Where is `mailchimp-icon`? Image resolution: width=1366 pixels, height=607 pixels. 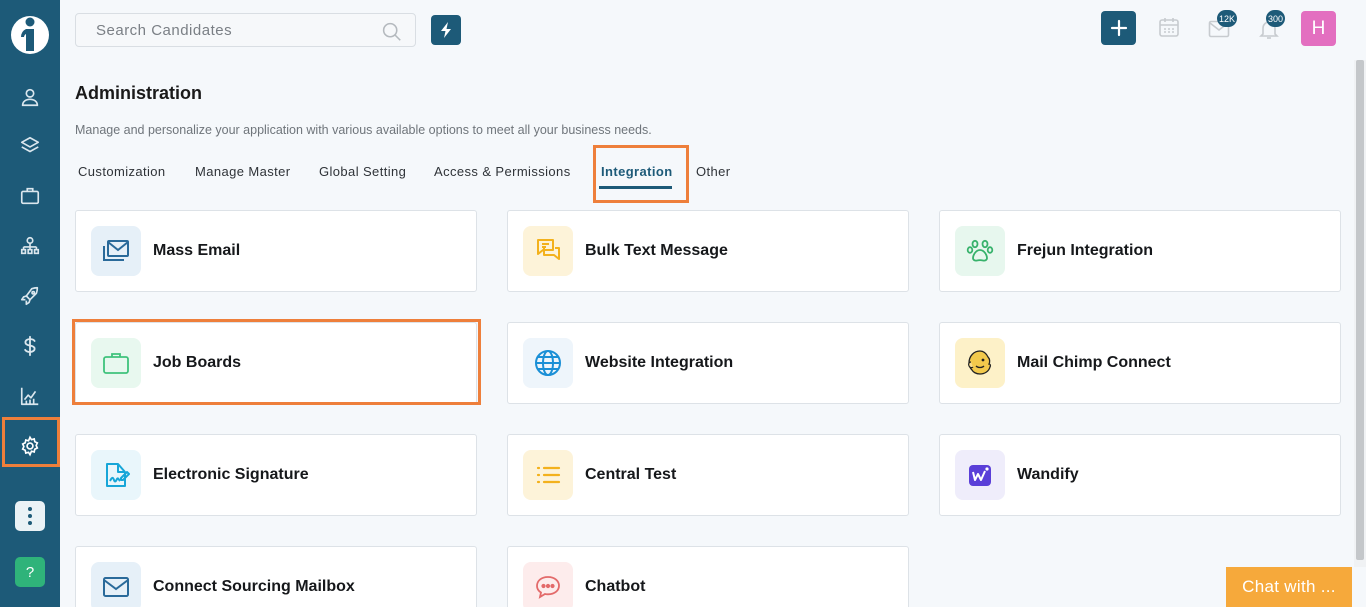
mailchimp-icon is located at coordinates (980, 363).